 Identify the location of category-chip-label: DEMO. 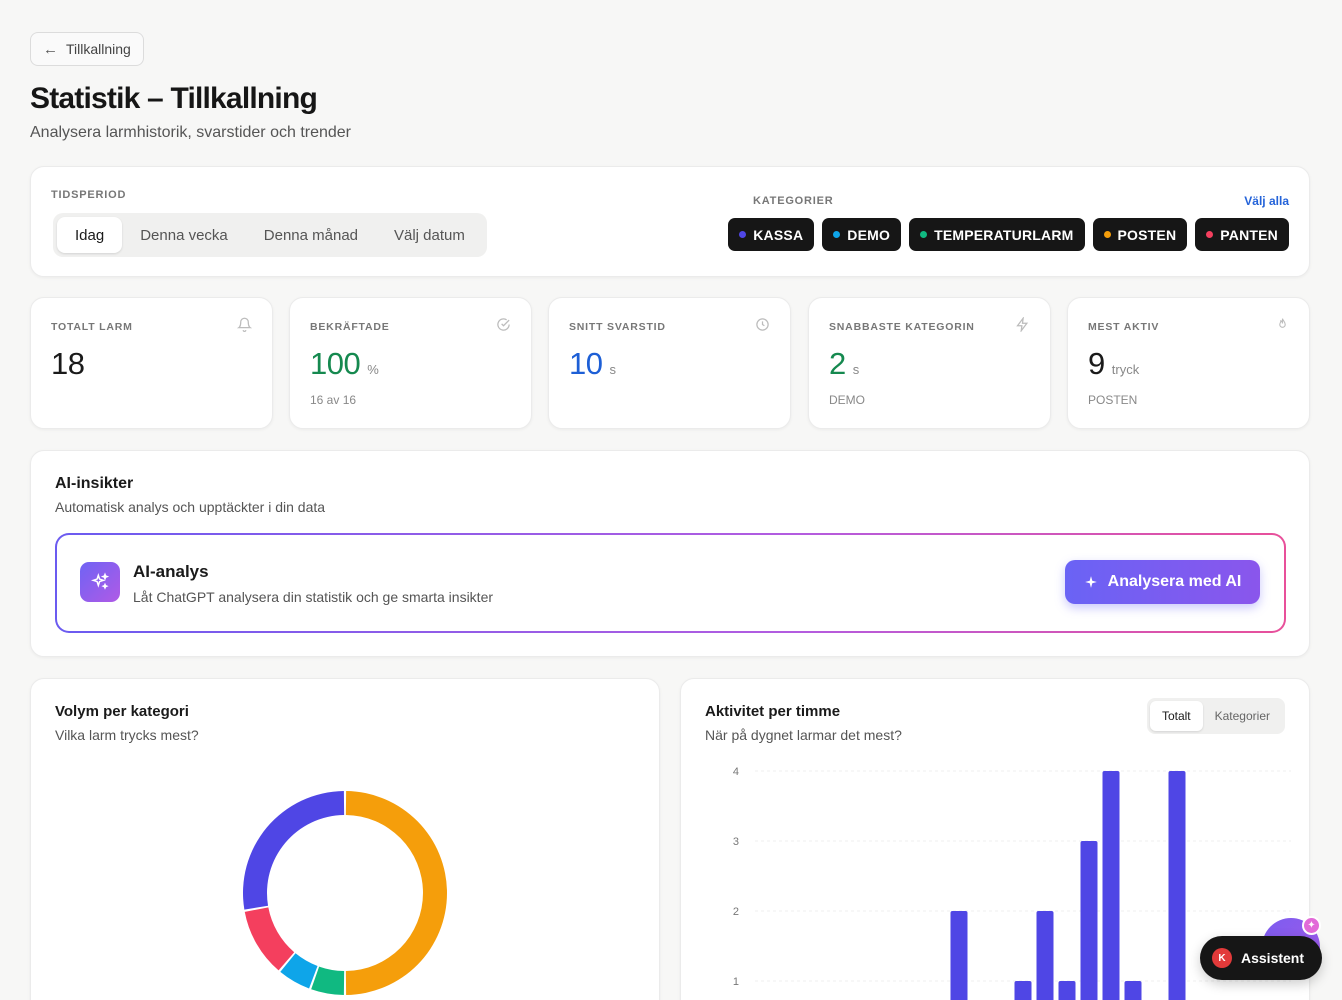
(869, 234).